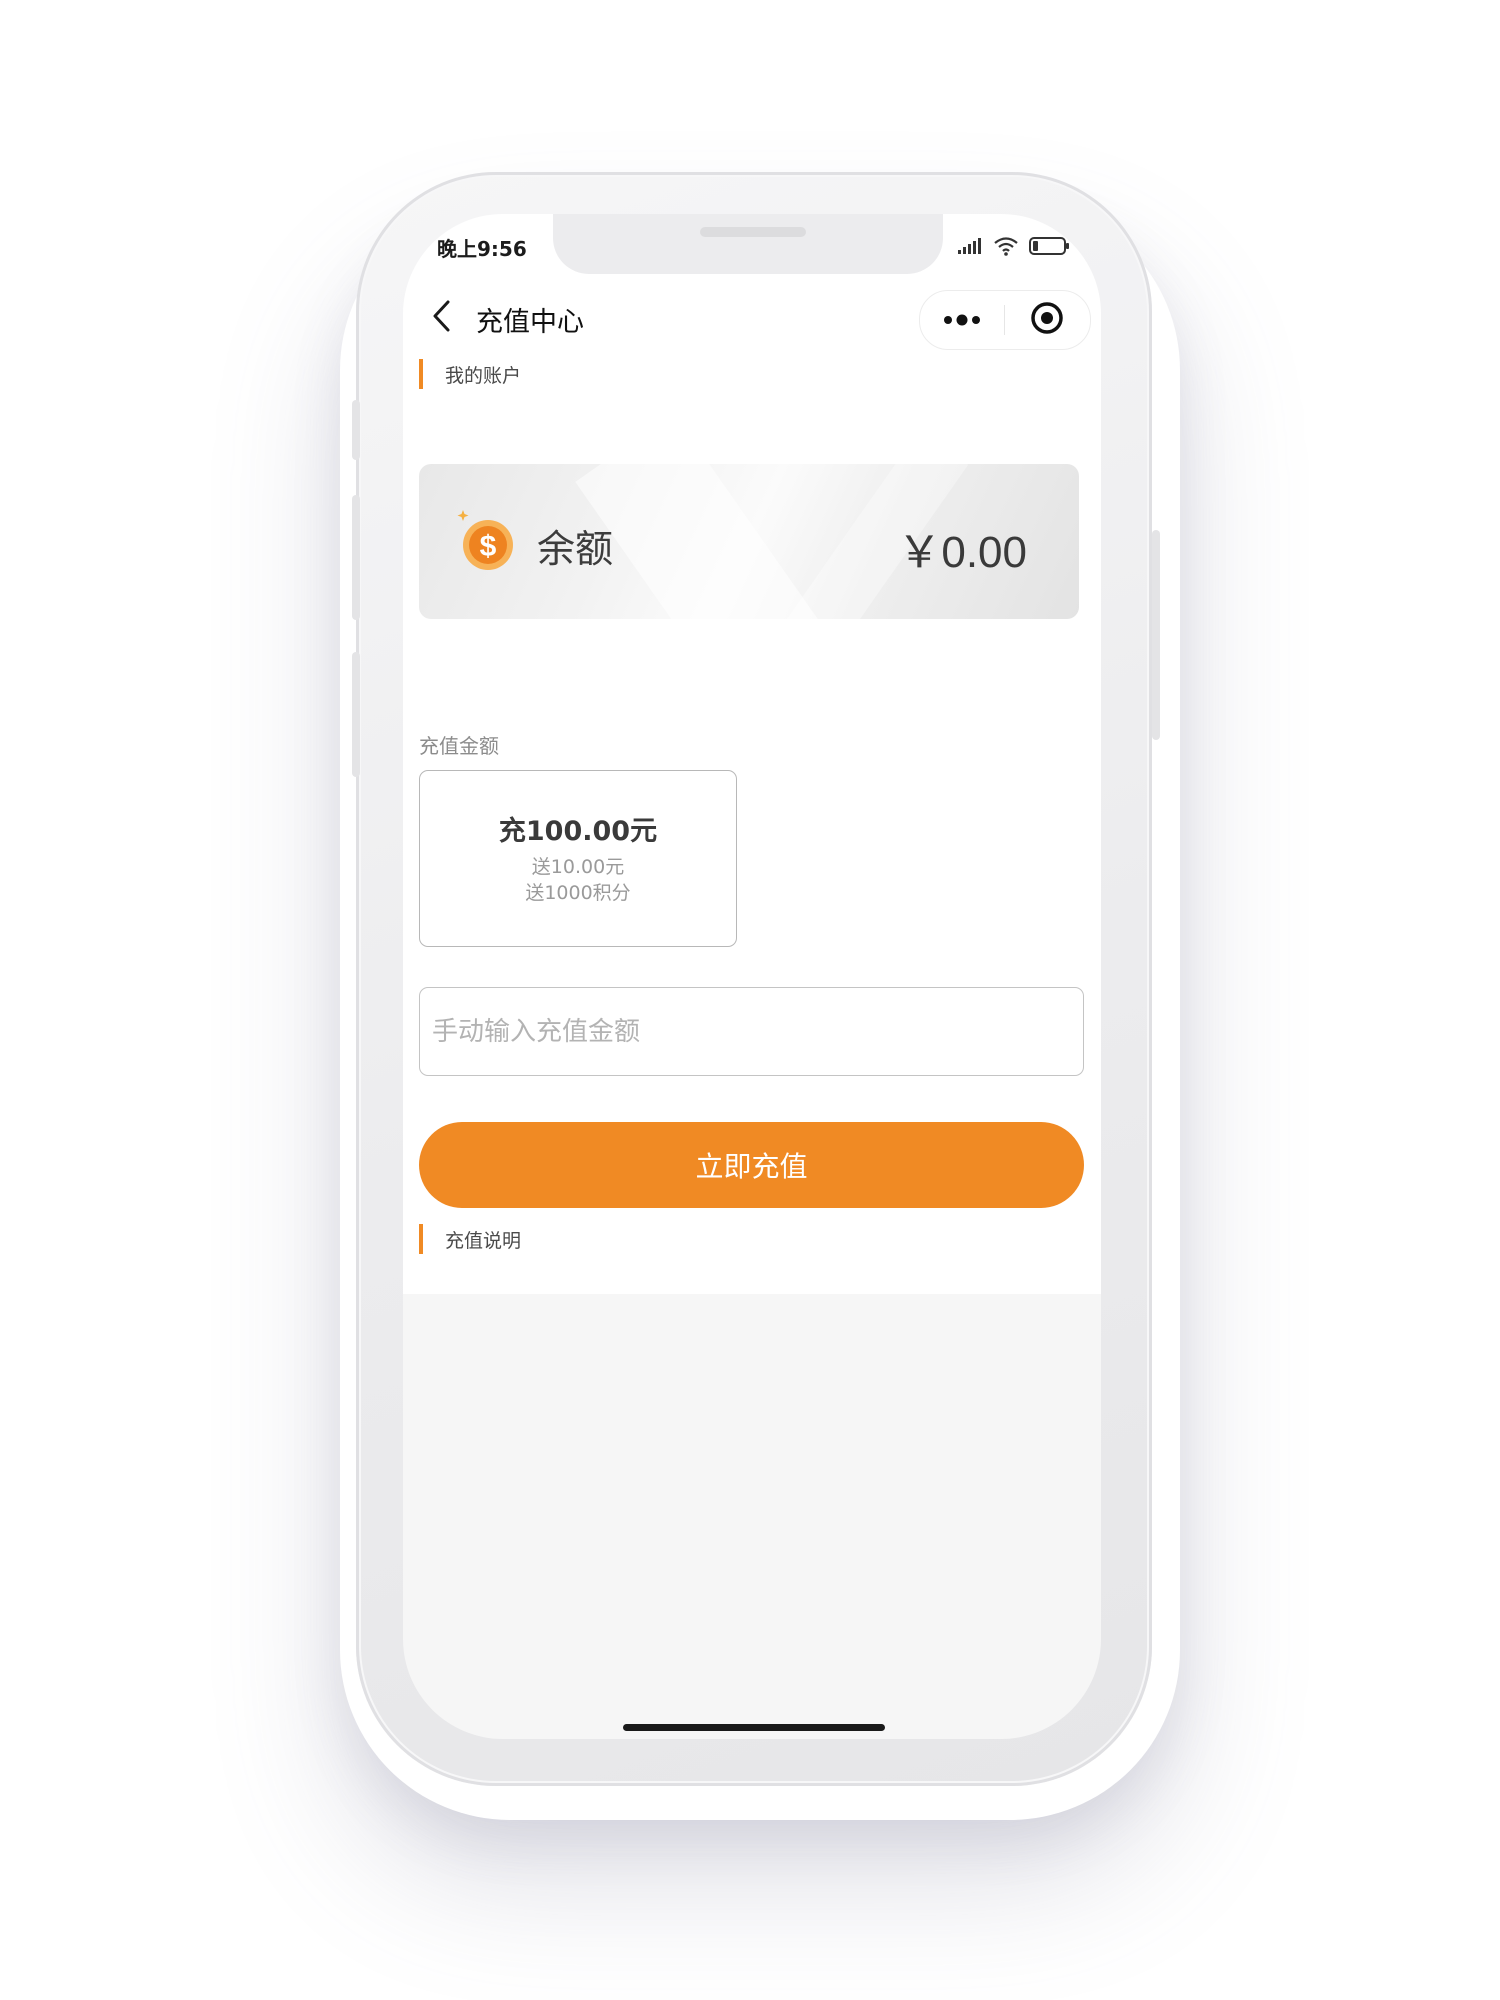  I want to click on home-indicator, so click(754, 1727).